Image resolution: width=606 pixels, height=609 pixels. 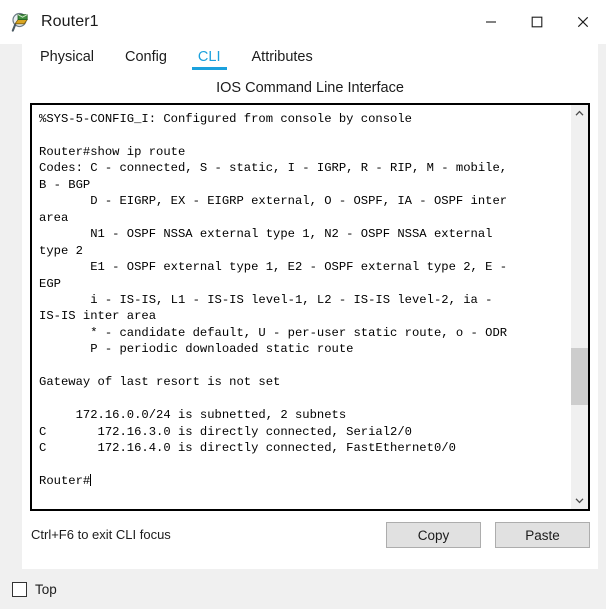 What do you see at coordinates (19, 589) in the screenshot?
I see `top-checkbox` at bounding box center [19, 589].